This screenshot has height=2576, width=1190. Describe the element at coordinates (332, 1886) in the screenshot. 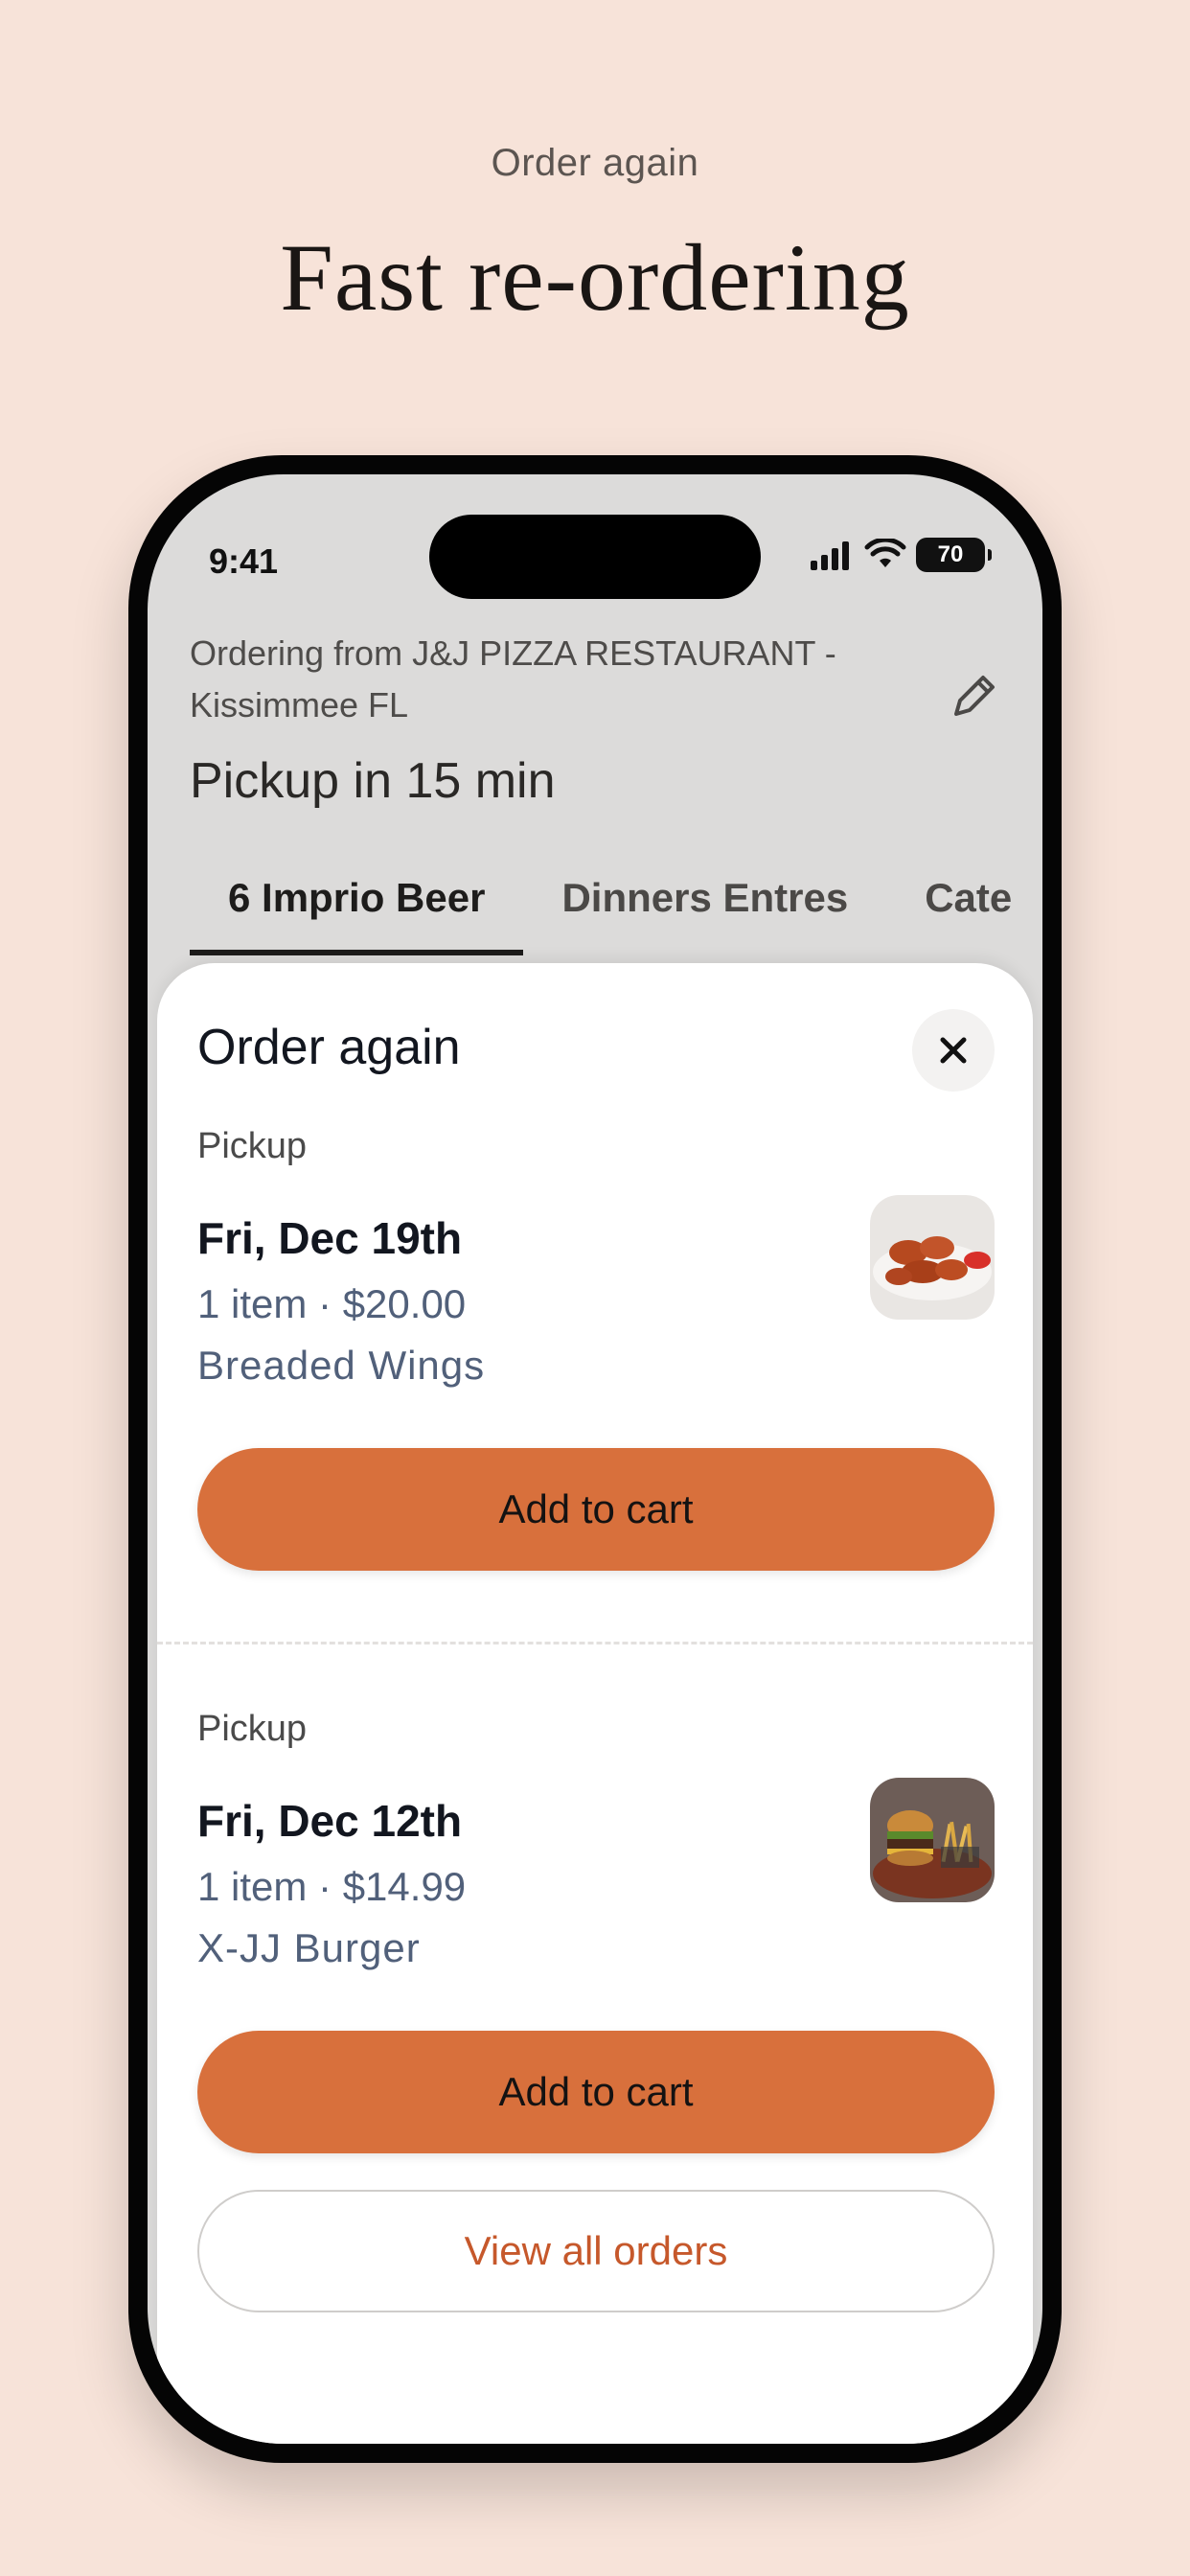

I see `order-summary: 1 item · $14.99` at that location.